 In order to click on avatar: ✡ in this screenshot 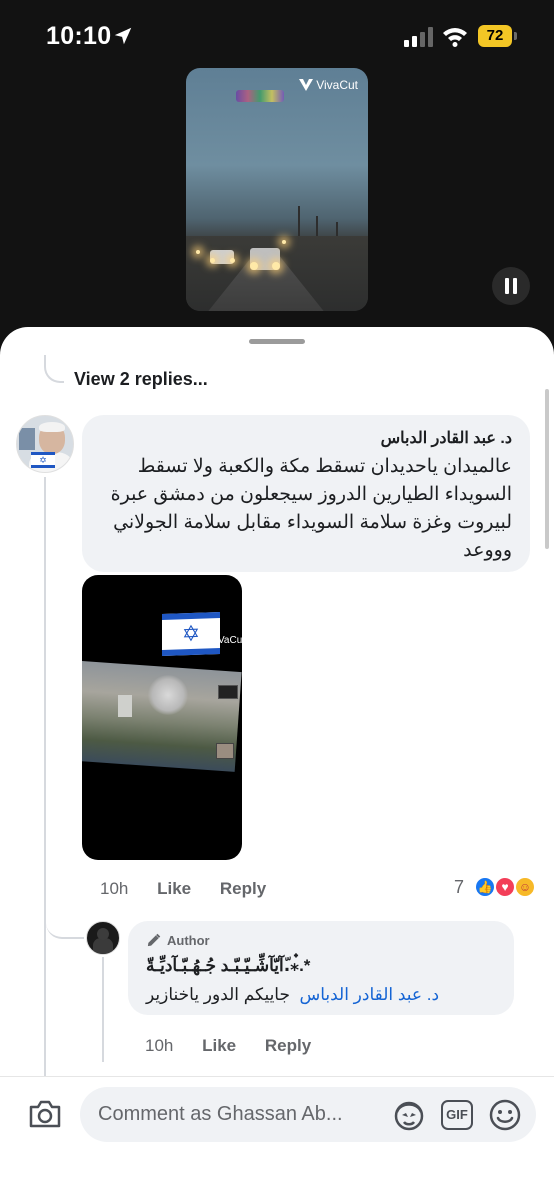, I will do `click(45, 444)`.